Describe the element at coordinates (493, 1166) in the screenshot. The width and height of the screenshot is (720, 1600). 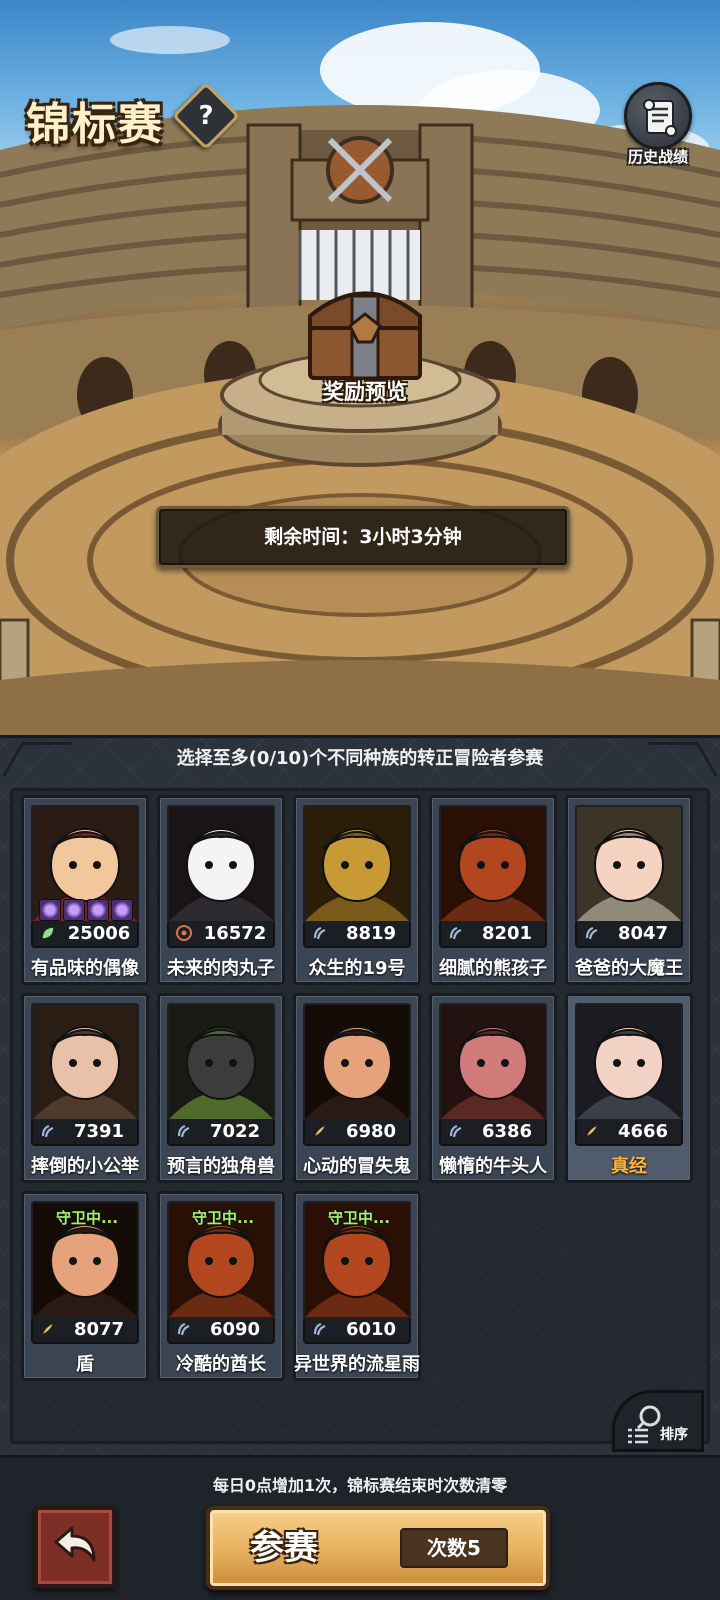
I see `adventurer-name: 懒惰的牛头人` at that location.